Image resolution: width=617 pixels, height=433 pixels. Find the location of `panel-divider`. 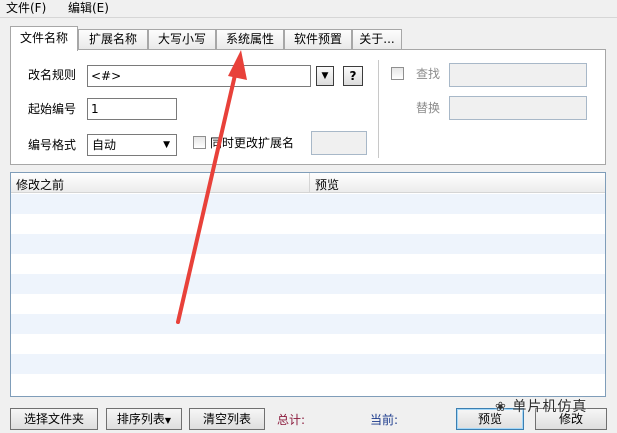

panel-divider is located at coordinates (378, 109).